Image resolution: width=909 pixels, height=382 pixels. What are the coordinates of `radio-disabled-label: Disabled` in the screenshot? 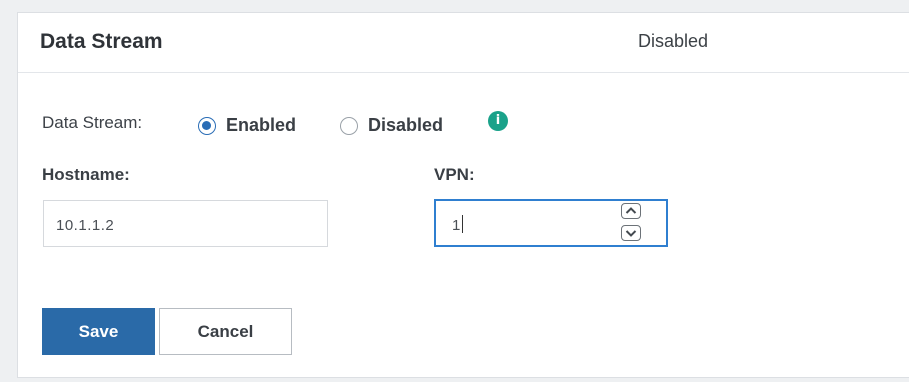 It's located at (405, 125).